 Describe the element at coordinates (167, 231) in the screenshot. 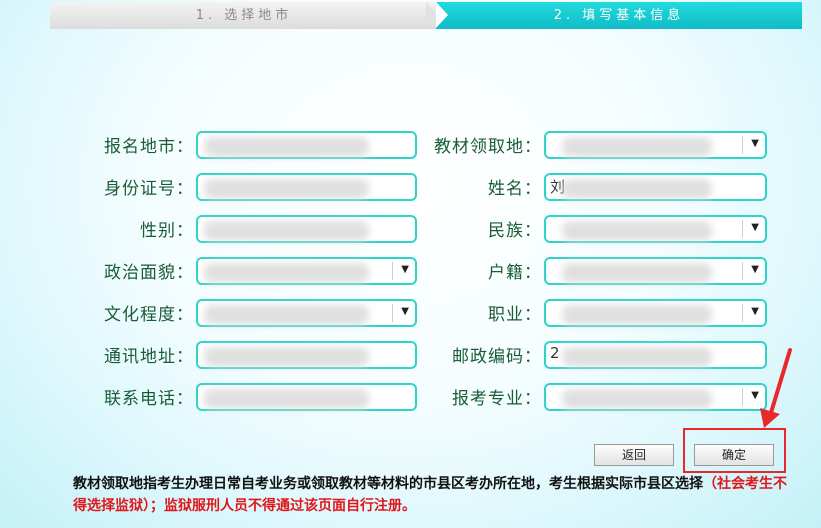

I see `label-gender: 性别：` at that location.